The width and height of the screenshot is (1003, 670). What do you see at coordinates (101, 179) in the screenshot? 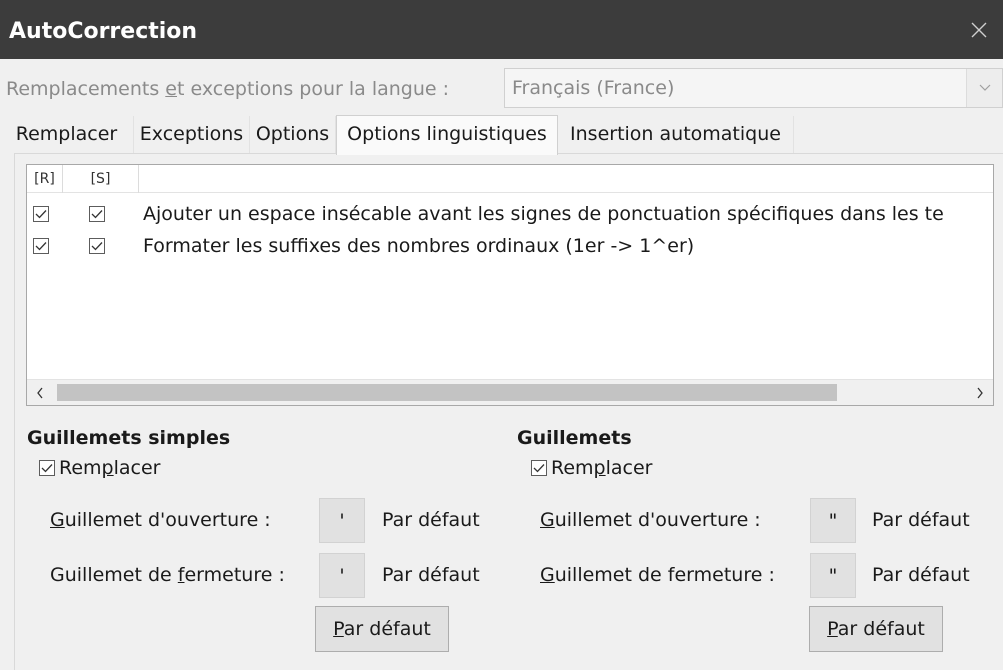
I see `column-header-s: [S]` at bounding box center [101, 179].